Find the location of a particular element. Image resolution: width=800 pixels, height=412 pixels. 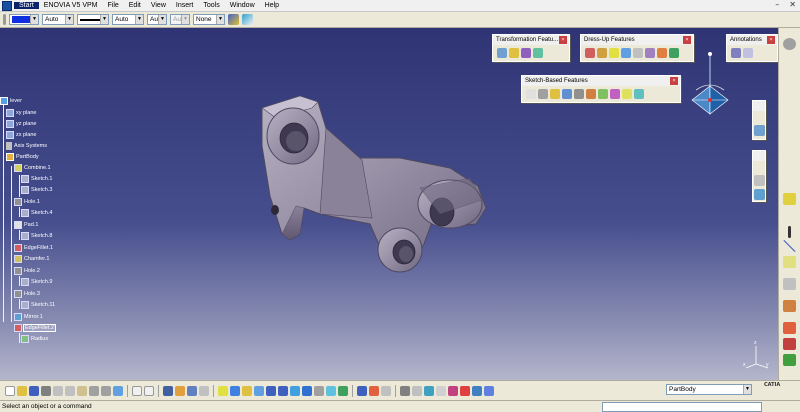

sketch-tool-icon is located at coordinates (789, 199).